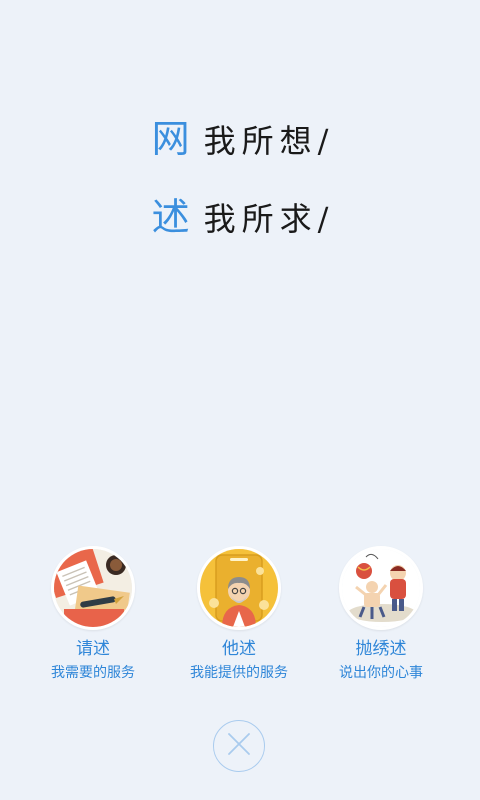 This screenshot has height=800, width=480. Describe the element at coordinates (260, 219) in the screenshot. I see `slogan-text: 我所求` at that location.